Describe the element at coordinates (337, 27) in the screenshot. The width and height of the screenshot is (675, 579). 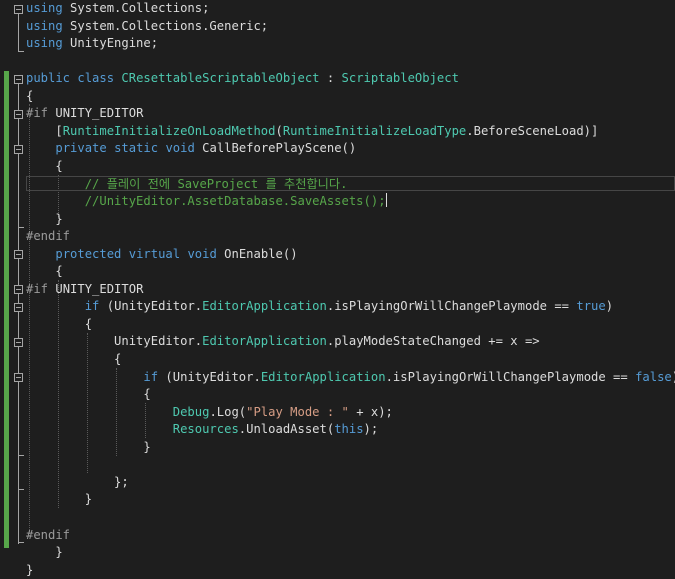
I see `code-line: using System.Collections.Generic;` at that location.